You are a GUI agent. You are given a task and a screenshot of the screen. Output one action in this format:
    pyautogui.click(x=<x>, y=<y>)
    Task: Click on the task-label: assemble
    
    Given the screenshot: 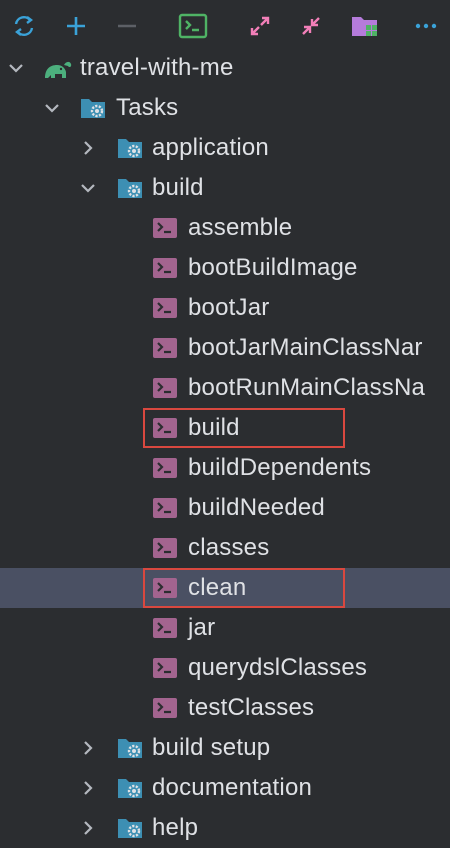 What is the action you would take?
    pyautogui.click(x=240, y=227)
    